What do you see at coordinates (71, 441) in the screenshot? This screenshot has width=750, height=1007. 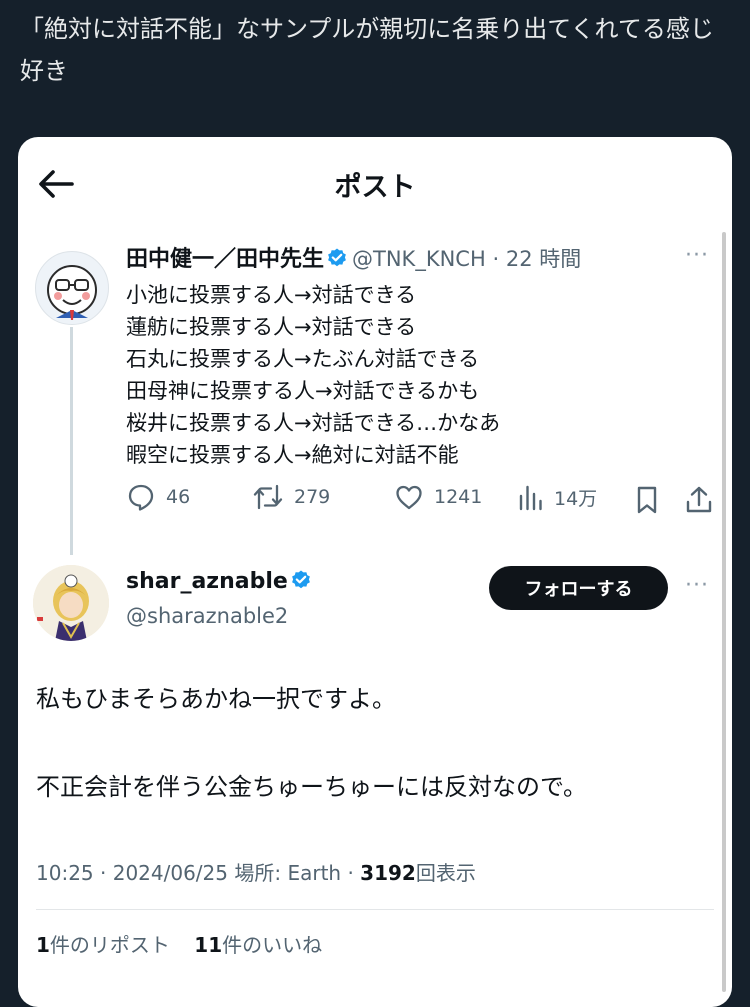 I see `thread-connector-line` at bounding box center [71, 441].